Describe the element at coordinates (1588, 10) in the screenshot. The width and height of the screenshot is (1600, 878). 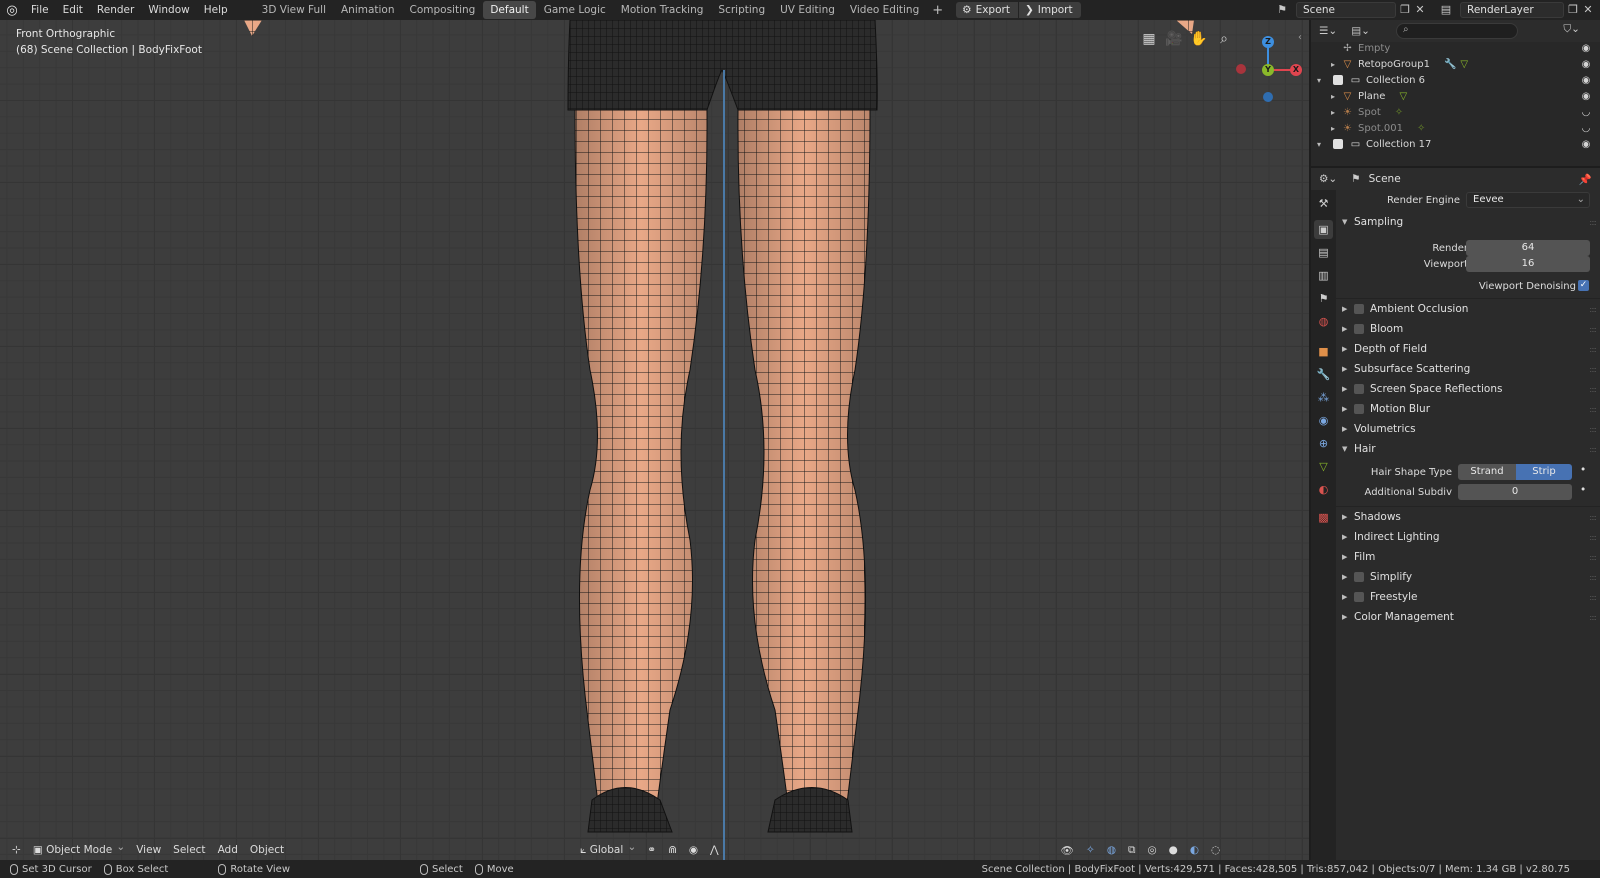
I see `delete-view-layer-icon: ✕` at that location.